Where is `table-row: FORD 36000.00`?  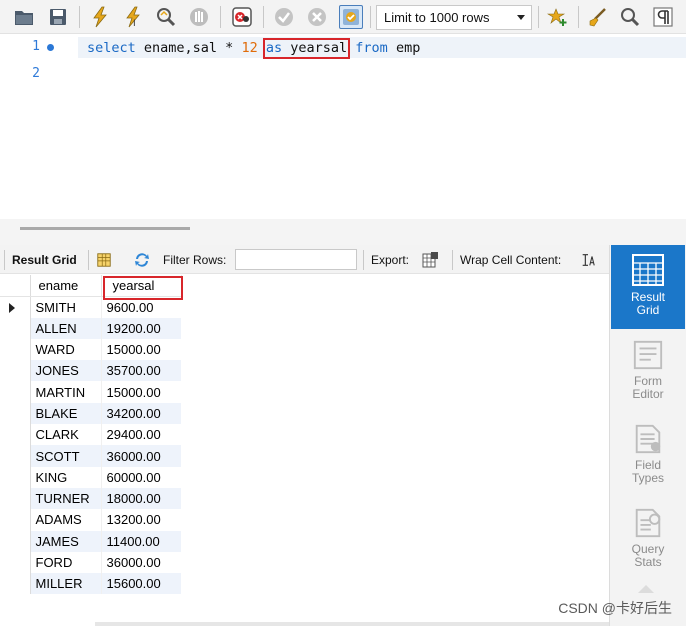
table-row: FORD 36000.00 is located at coordinates (90, 562).